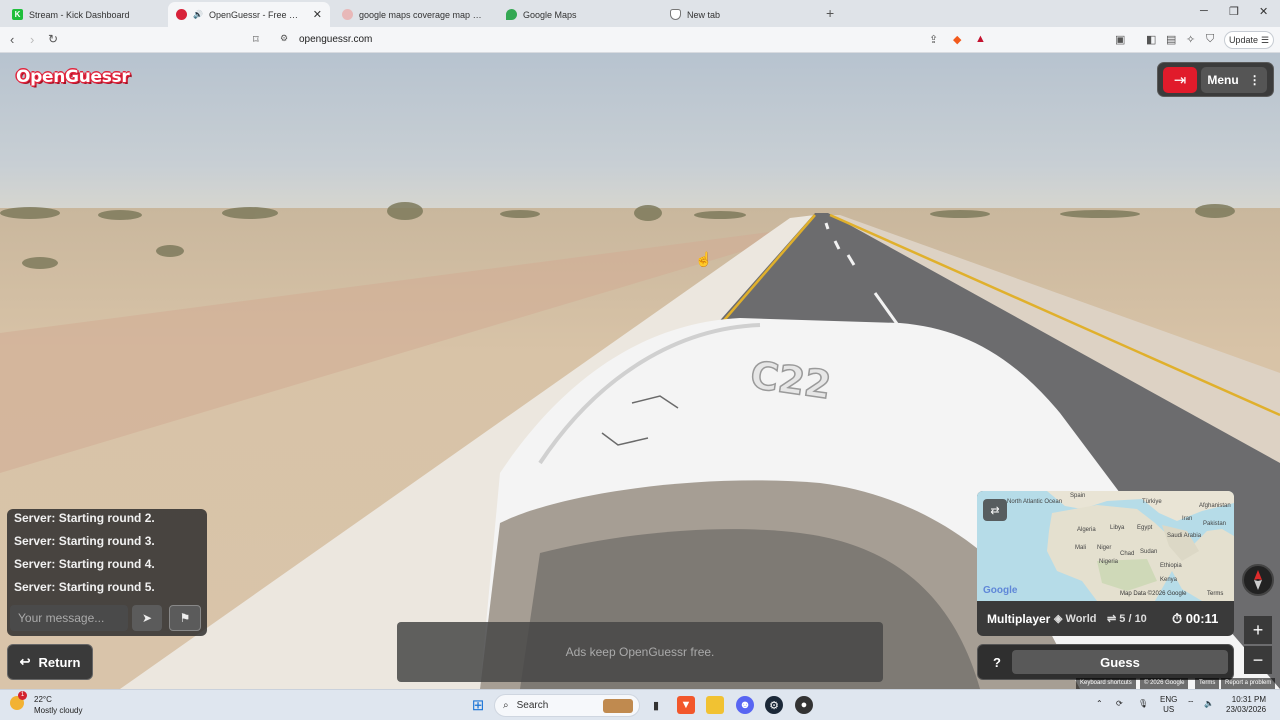  Describe the element at coordinates (1234, 11) in the screenshot. I see `restore-icon: ❐` at that location.